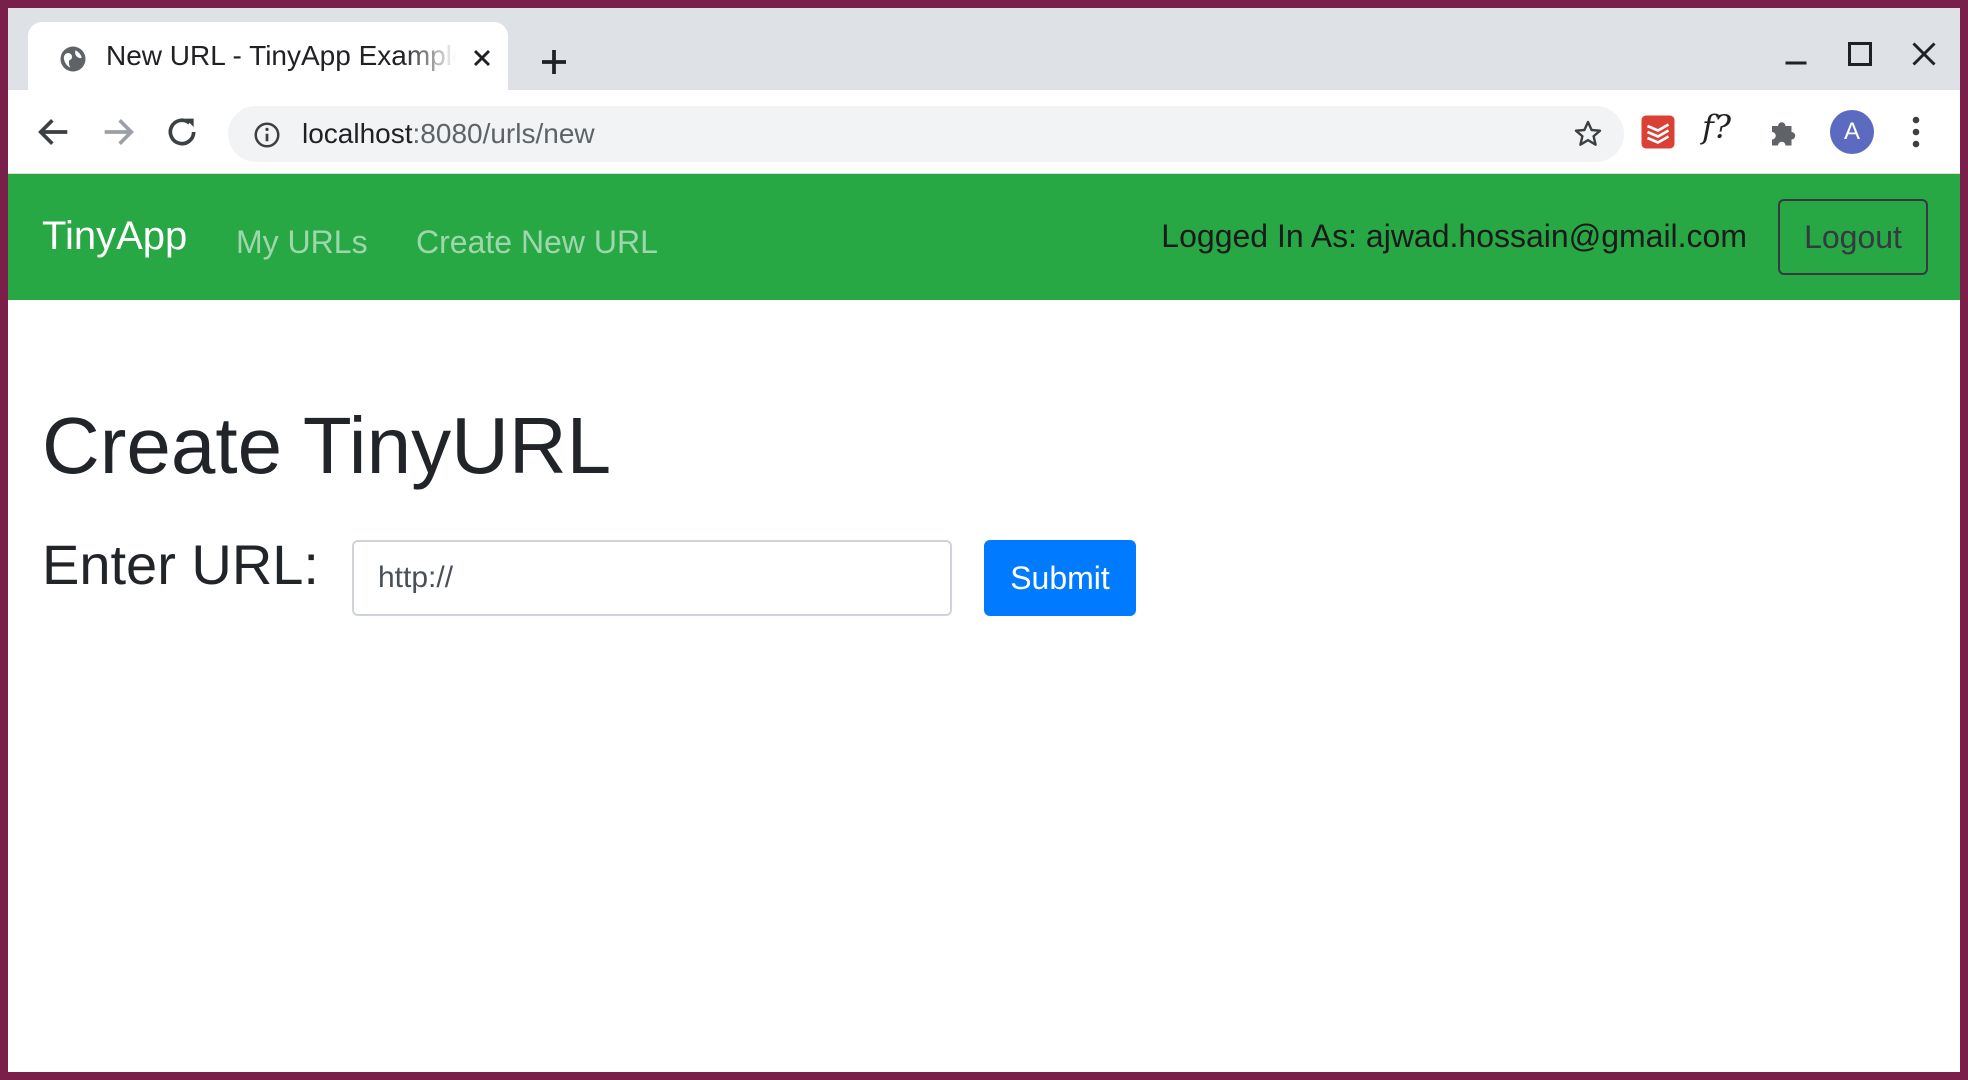  What do you see at coordinates (1588, 134) in the screenshot?
I see `bookmark-star-icon` at bounding box center [1588, 134].